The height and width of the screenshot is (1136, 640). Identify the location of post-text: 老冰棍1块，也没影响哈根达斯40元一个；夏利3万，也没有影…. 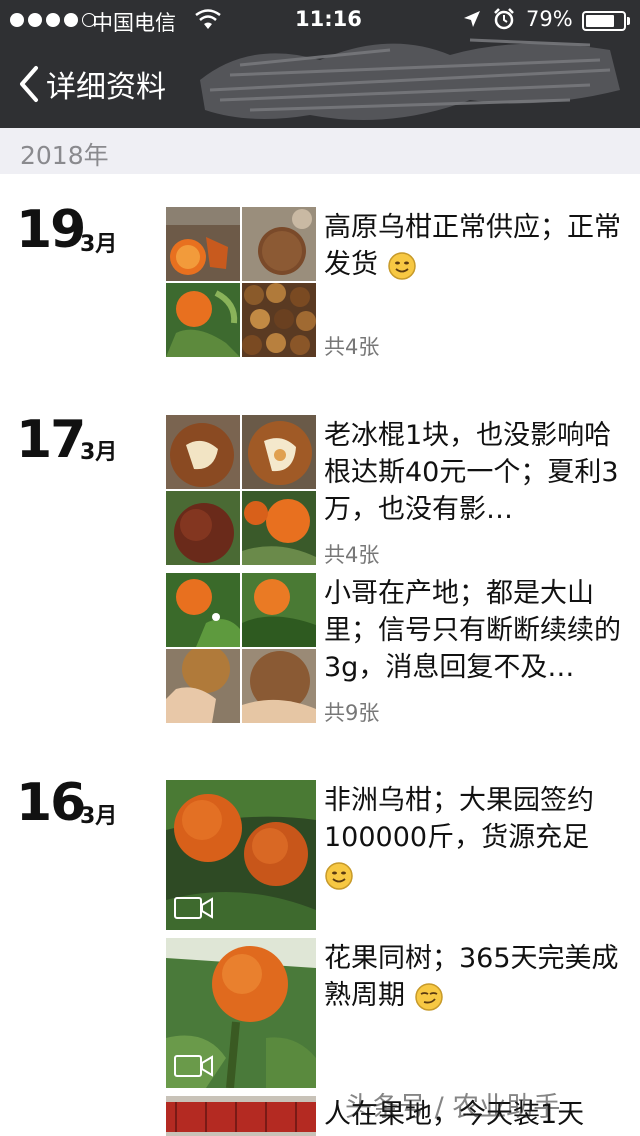
(477, 472).